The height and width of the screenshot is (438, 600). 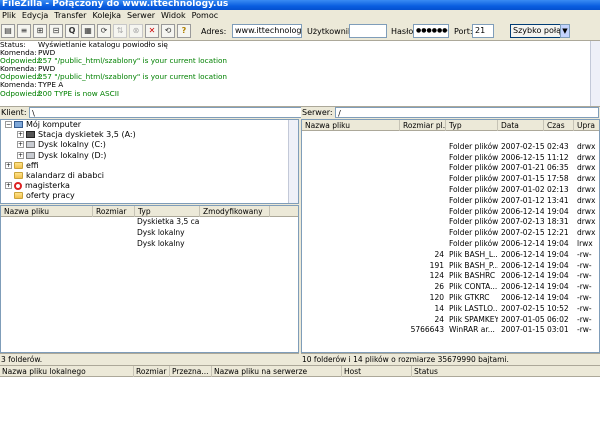 I want to click on table-row: C:Dysk lokalny, so click(x=149, y=233).